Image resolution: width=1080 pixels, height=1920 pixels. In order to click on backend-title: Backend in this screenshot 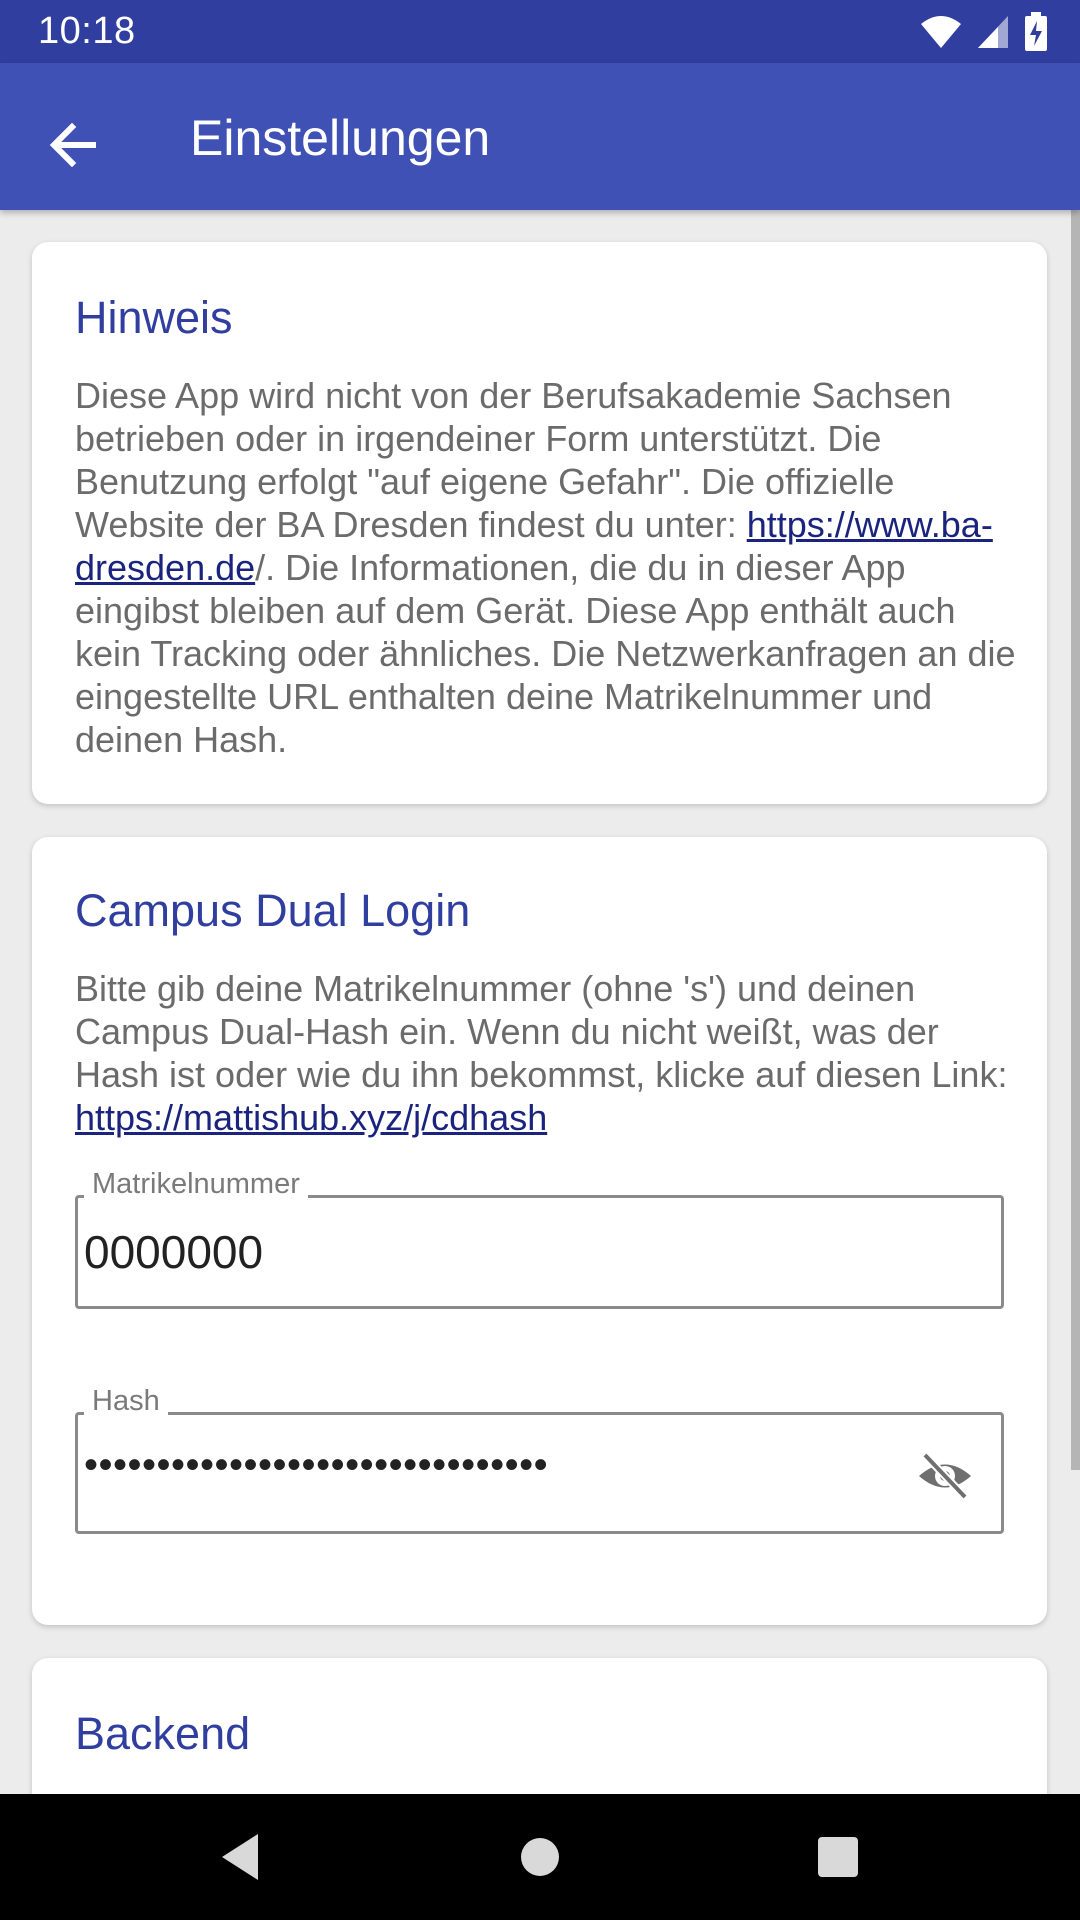, I will do `click(163, 1733)`.